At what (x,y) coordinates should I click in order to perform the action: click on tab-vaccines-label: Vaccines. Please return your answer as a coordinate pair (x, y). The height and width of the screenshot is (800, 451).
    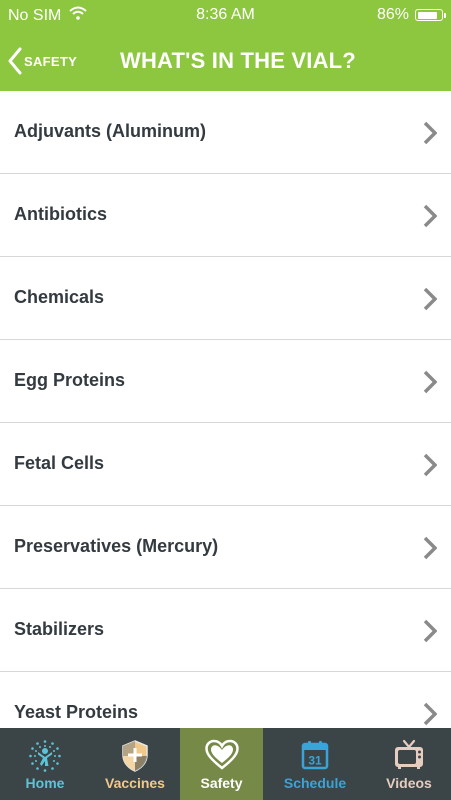
    Looking at the image, I should click on (135, 783).